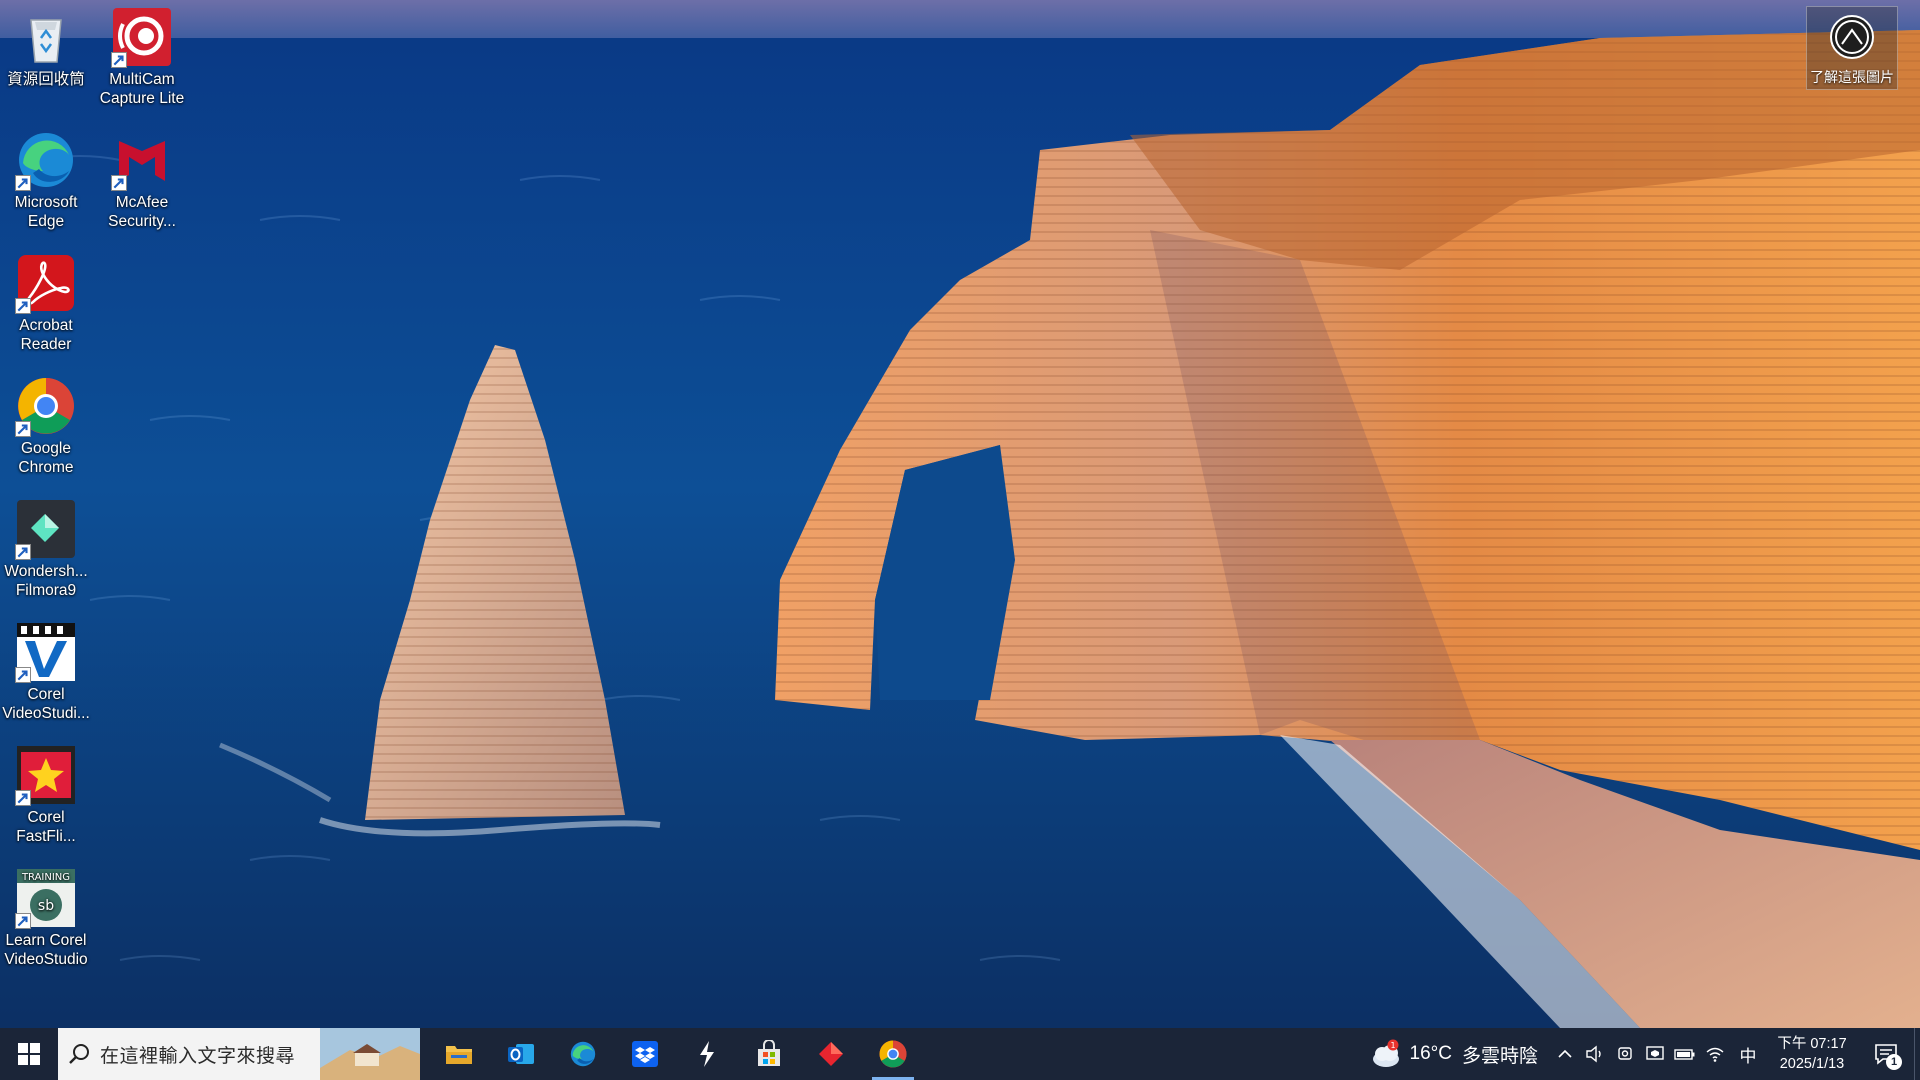 The height and width of the screenshot is (1080, 1920). I want to click on system-tray: 1 16°C 多雲時陰 中 下午 07:17 2025/1/13 1, so click(1639, 1054).